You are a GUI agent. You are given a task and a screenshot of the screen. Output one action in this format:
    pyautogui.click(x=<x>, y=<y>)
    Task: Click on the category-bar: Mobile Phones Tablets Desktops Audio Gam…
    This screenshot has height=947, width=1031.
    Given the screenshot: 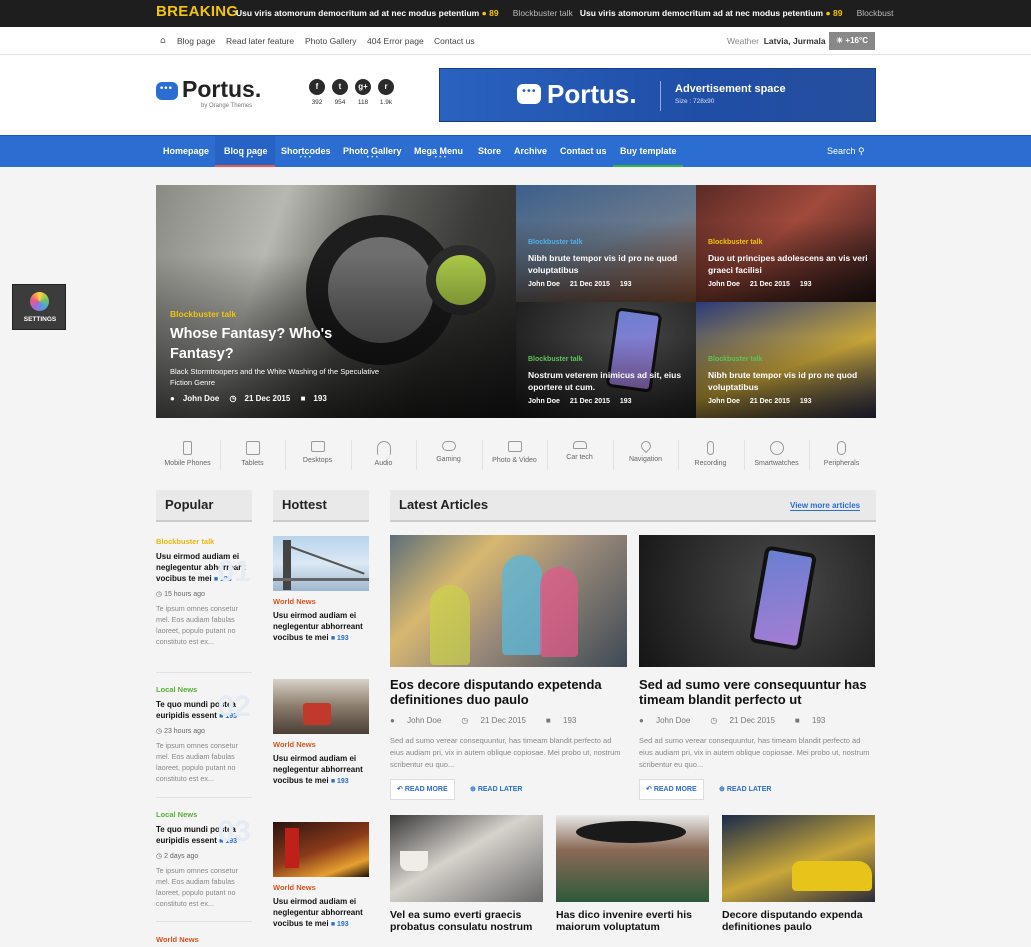 What is the action you would take?
    pyautogui.click(x=515, y=455)
    